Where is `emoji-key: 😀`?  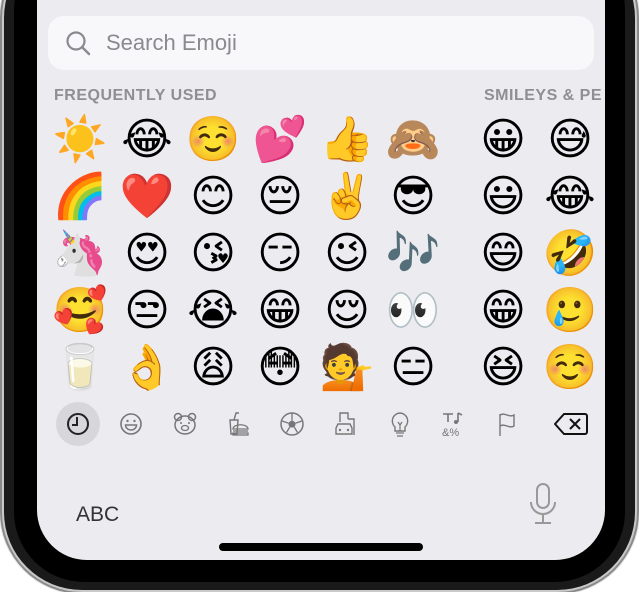
emoji-key: 😀 is located at coordinates (503, 140).